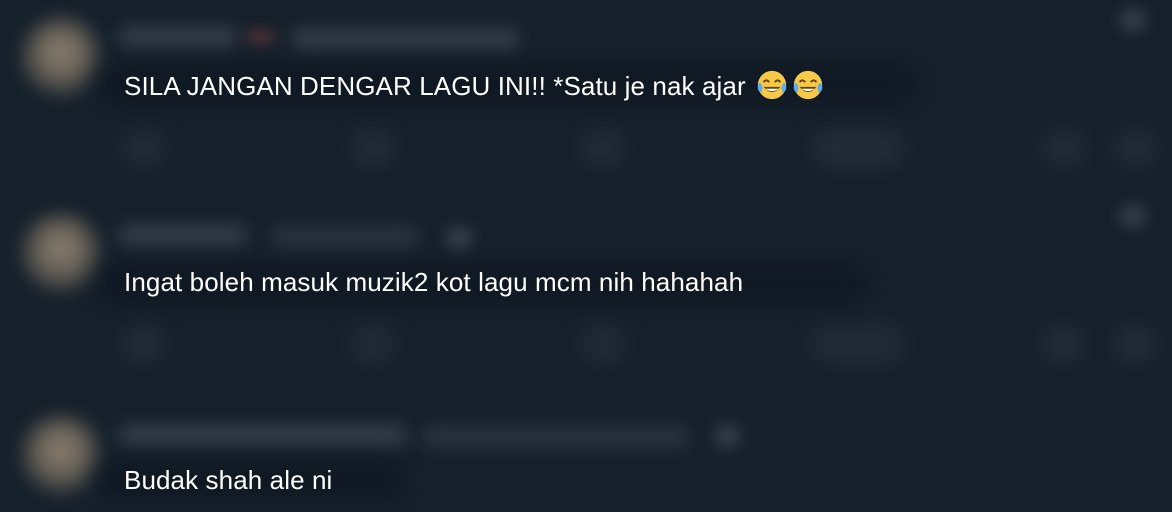 The height and width of the screenshot is (512, 1172). I want to click on verified-badge-blurred, so click(261, 37).